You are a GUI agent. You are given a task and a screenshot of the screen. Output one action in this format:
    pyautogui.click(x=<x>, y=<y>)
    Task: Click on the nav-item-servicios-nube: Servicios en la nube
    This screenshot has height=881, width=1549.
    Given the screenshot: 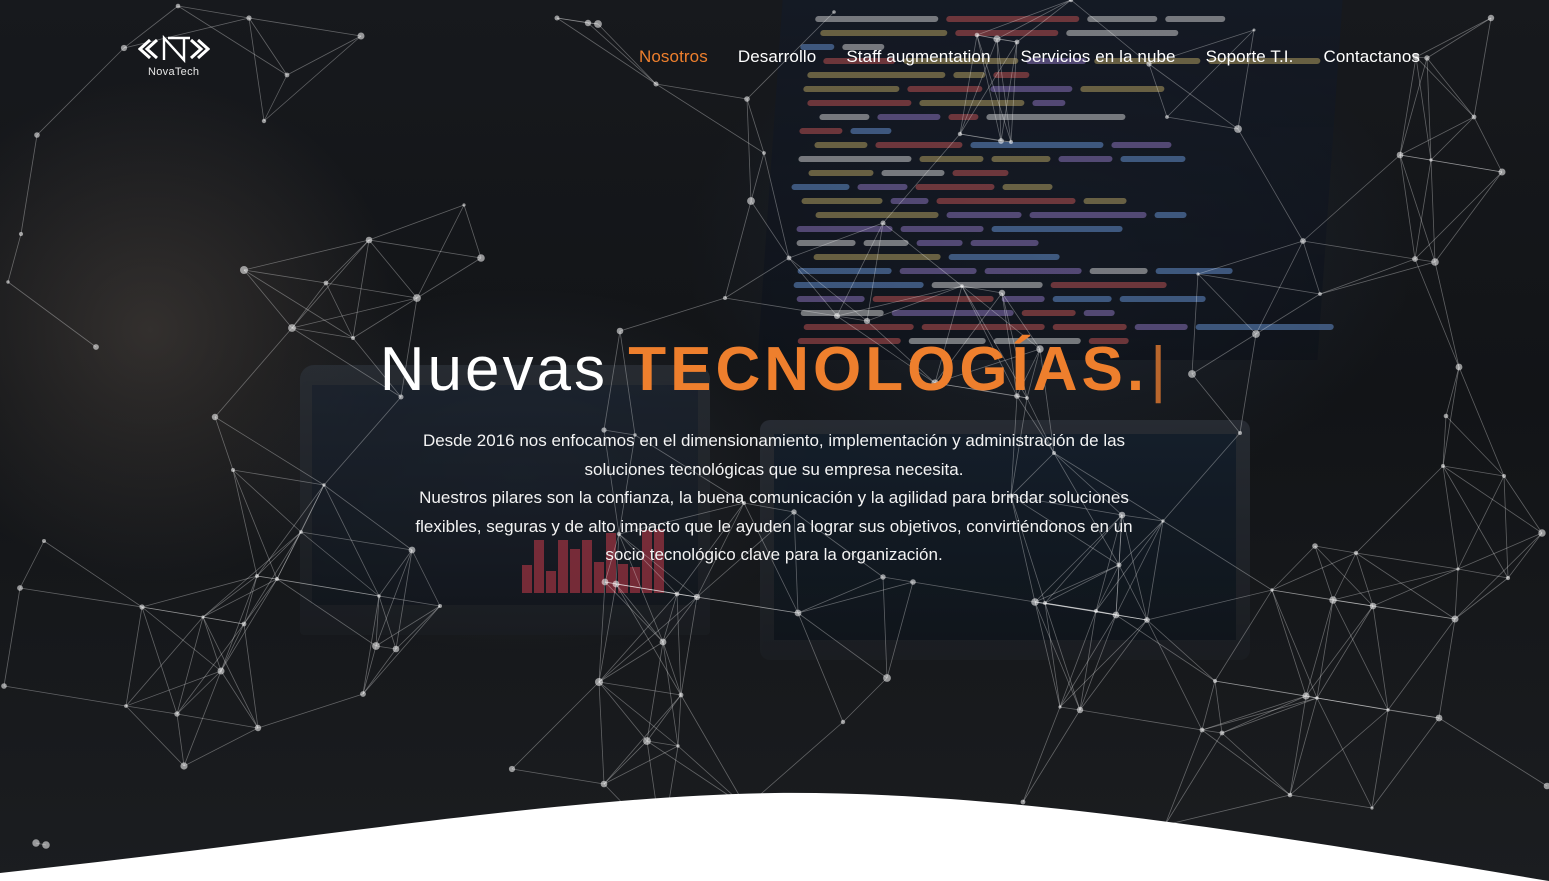 What is the action you would take?
    pyautogui.click(x=1098, y=57)
    